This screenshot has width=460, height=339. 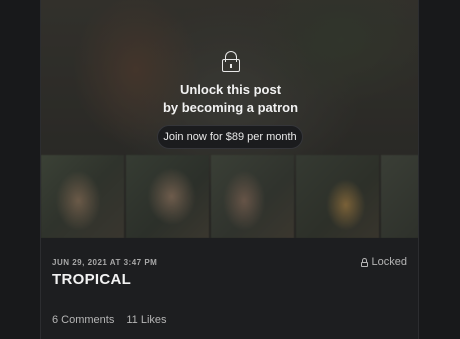 What do you see at coordinates (230, 107) in the screenshot?
I see `unlock-subheading: by becoming a patron` at bounding box center [230, 107].